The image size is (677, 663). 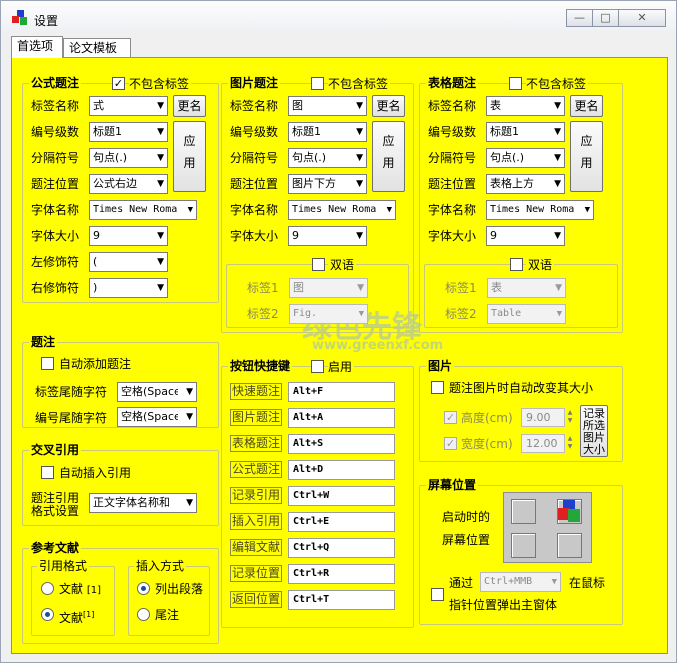 What do you see at coordinates (128, 236) in the screenshot?
I see `formula-font-size-select: 9 ▼` at bounding box center [128, 236].